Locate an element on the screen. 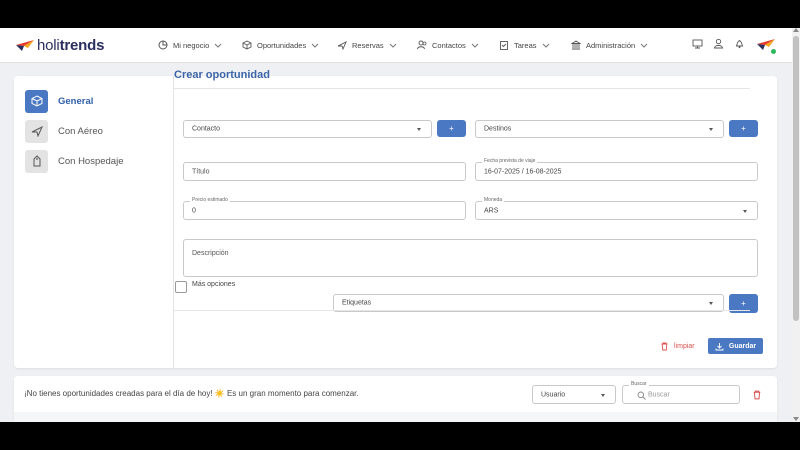 The height and width of the screenshot is (450, 800). nav-label: Mi negocio is located at coordinates (191, 45).